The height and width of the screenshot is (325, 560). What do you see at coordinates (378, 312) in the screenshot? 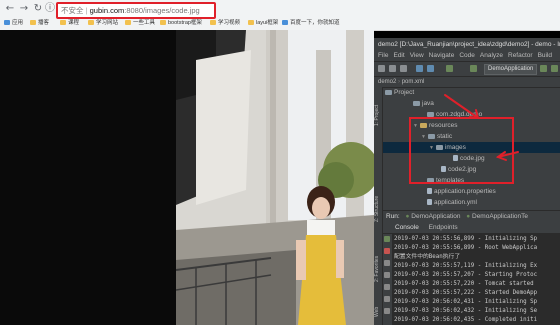
I see `tab-web: Web` at bounding box center [378, 312].